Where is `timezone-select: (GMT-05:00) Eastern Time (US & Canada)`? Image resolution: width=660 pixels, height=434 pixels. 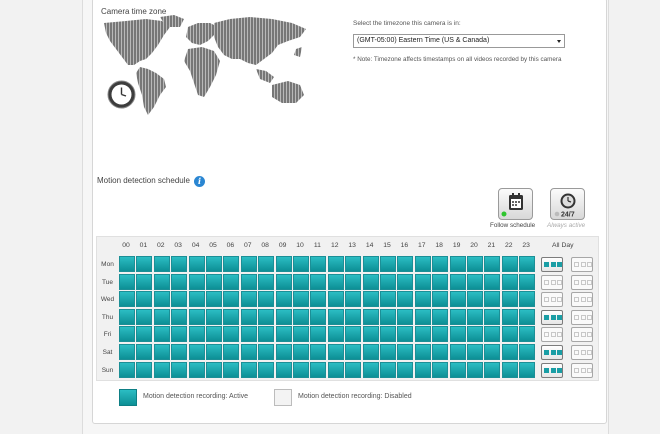 timezone-select: (GMT-05:00) Eastern Time (US & Canada) is located at coordinates (459, 41).